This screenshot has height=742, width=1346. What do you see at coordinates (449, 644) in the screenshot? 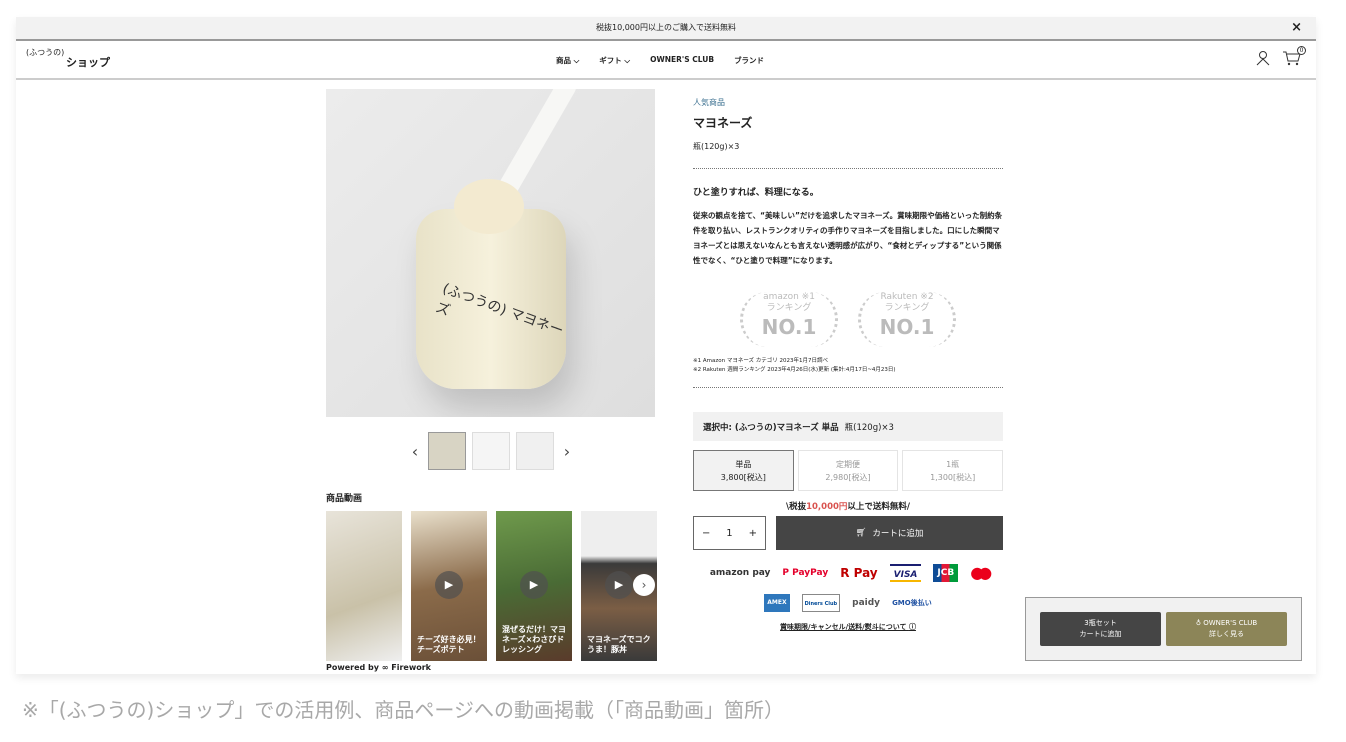
I see `video-title: チーズ好き必見！チーズポテト` at bounding box center [449, 644].